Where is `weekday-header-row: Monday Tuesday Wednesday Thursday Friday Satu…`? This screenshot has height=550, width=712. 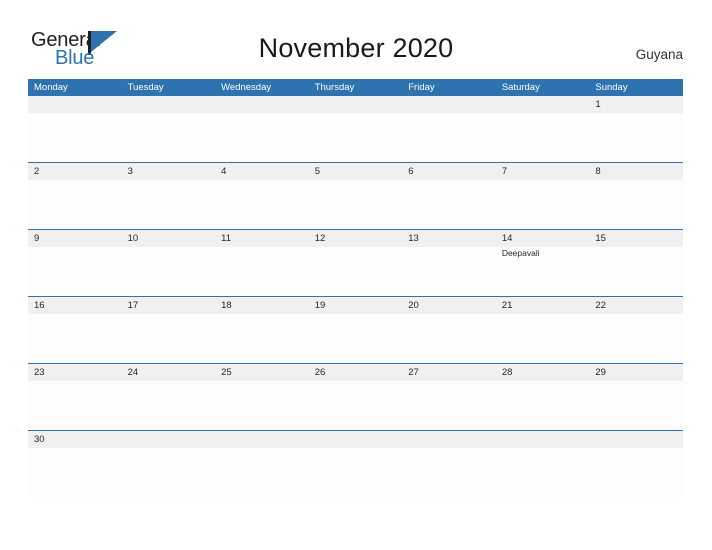 weekday-header-row: Monday Tuesday Wednesday Thursday Friday Satu… is located at coordinates (355, 87).